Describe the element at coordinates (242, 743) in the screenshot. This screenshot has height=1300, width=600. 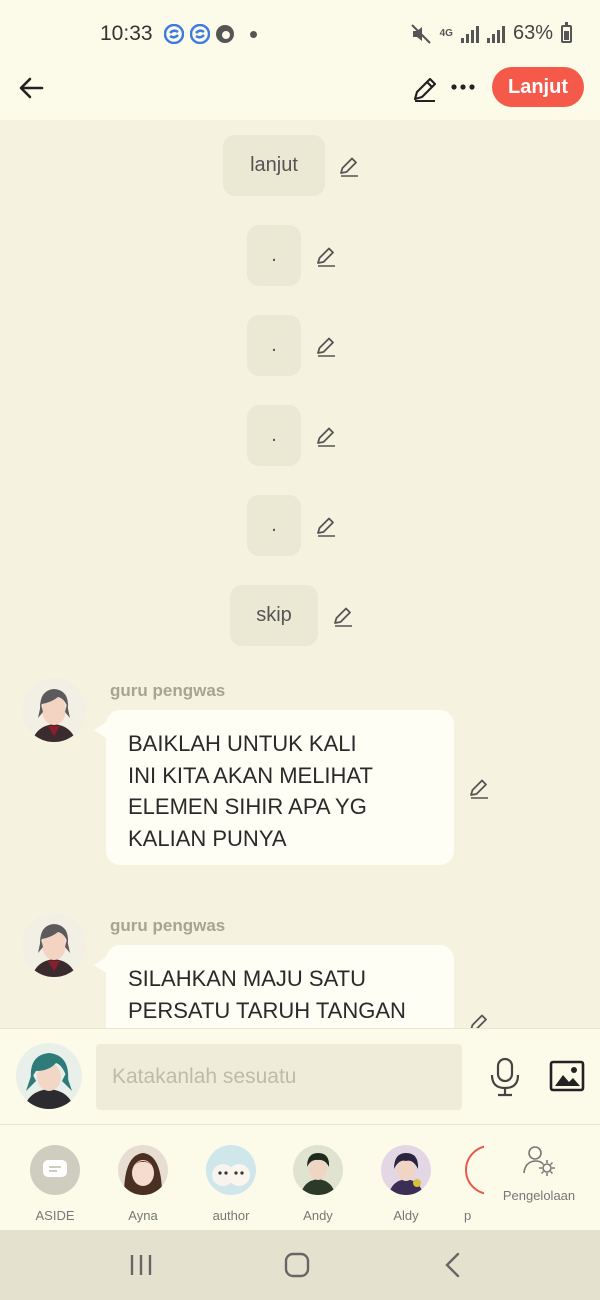
I see `message-line: BAIKLAH UNTUK KALI` at that location.